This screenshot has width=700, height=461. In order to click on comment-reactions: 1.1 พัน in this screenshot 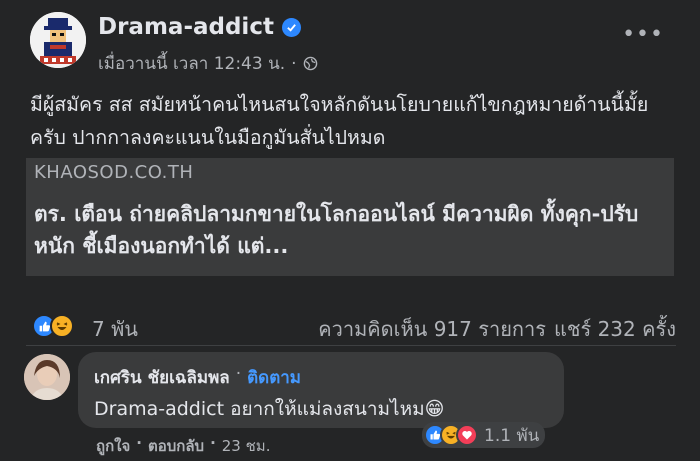, I will do `click(484, 435)`.